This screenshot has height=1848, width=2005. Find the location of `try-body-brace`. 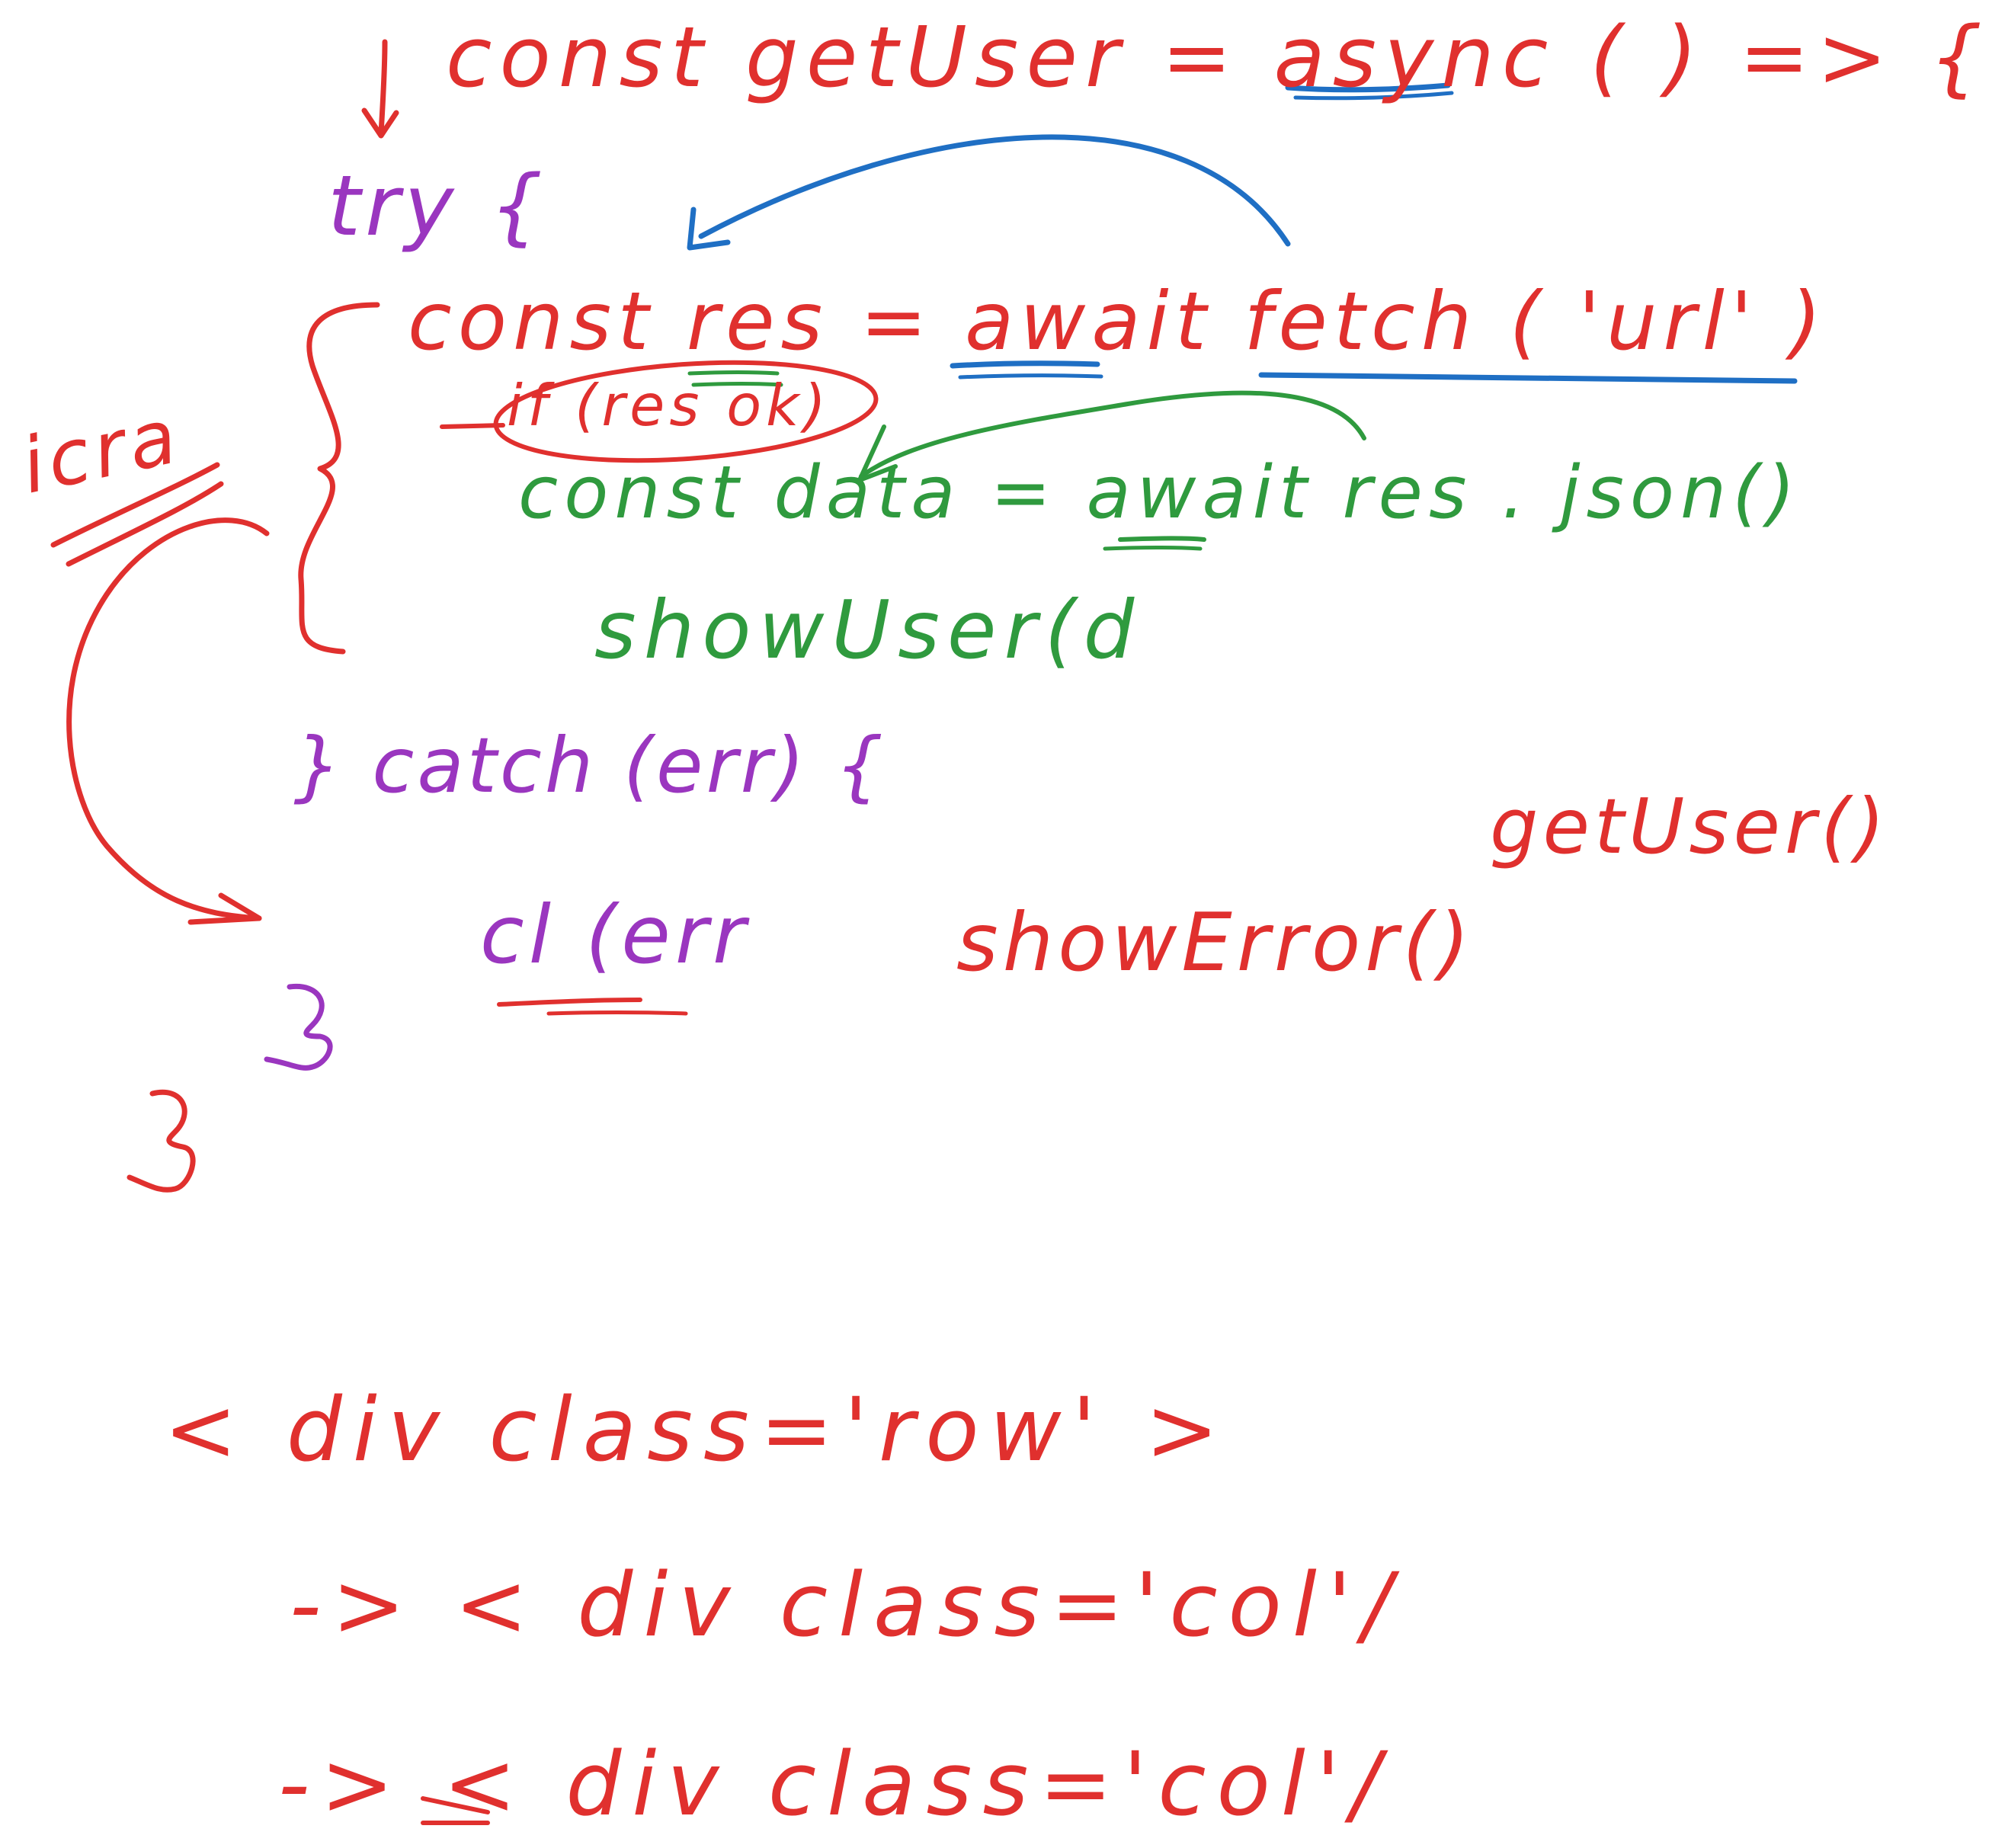

try-body-brace is located at coordinates (339, 478).